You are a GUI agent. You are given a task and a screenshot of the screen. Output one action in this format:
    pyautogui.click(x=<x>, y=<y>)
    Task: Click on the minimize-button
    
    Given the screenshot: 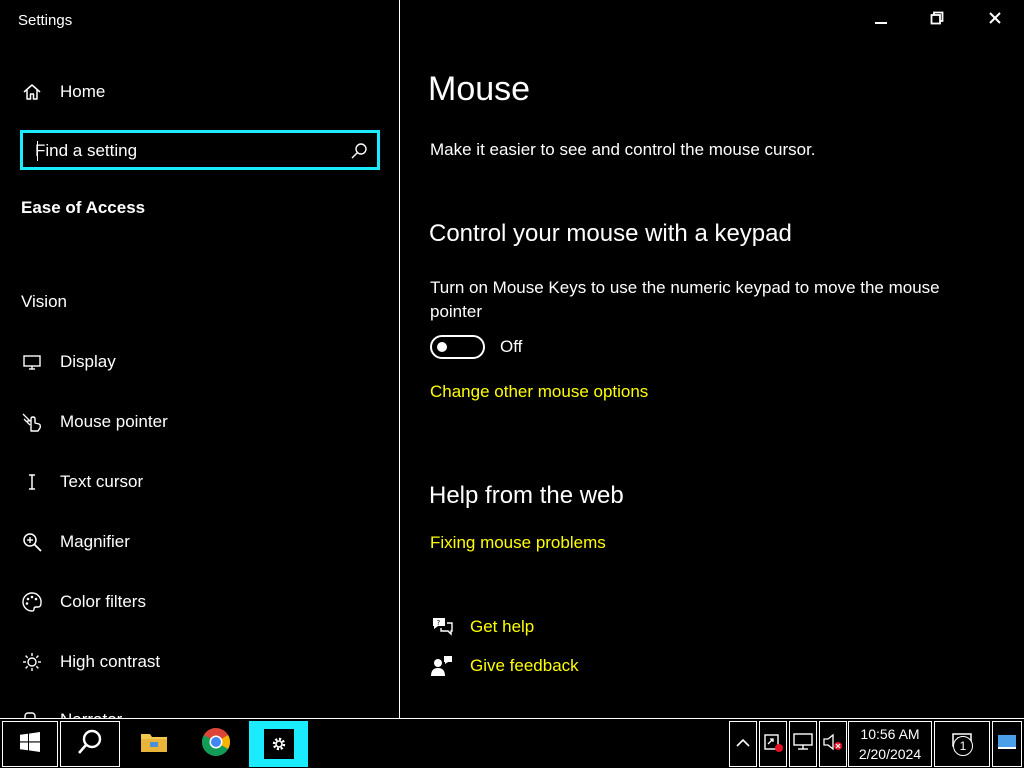 What is the action you would take?
    pyautogui.click(x=881, y=20)
    